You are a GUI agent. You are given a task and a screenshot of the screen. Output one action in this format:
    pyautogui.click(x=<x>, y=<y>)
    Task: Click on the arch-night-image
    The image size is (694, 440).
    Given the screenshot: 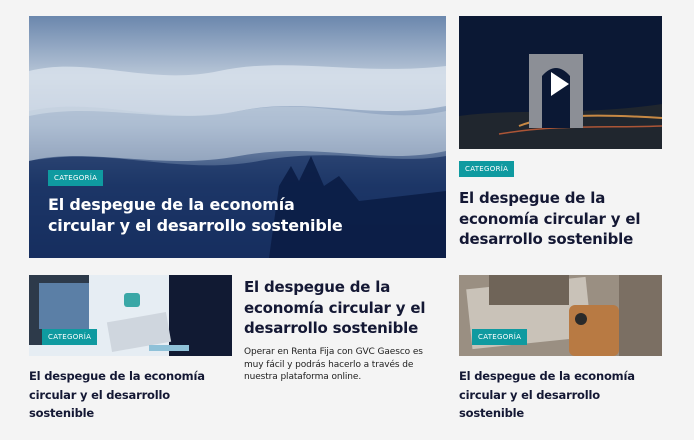 What is the action you would take?
    pyautogui.click(x=560, y=82)
    